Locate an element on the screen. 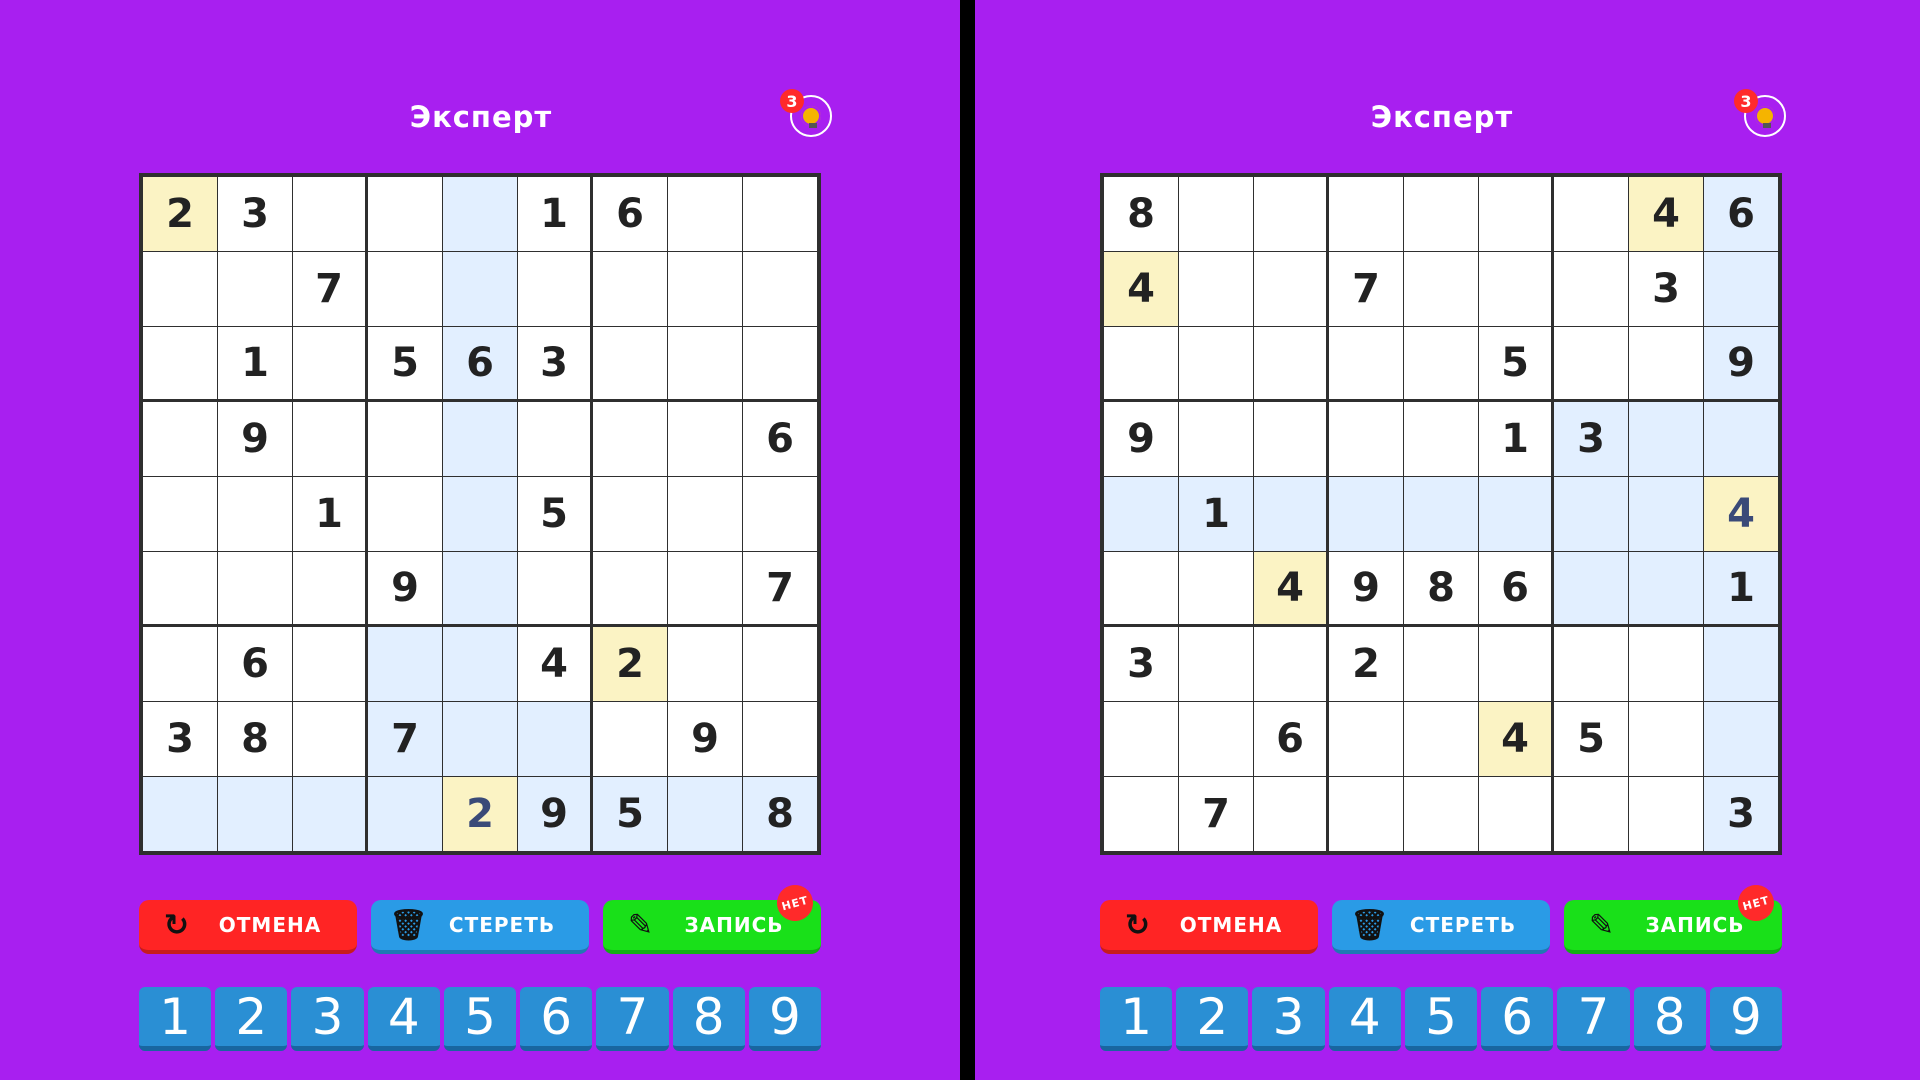  hint-button: 3 is located at coordinates (806, 113).